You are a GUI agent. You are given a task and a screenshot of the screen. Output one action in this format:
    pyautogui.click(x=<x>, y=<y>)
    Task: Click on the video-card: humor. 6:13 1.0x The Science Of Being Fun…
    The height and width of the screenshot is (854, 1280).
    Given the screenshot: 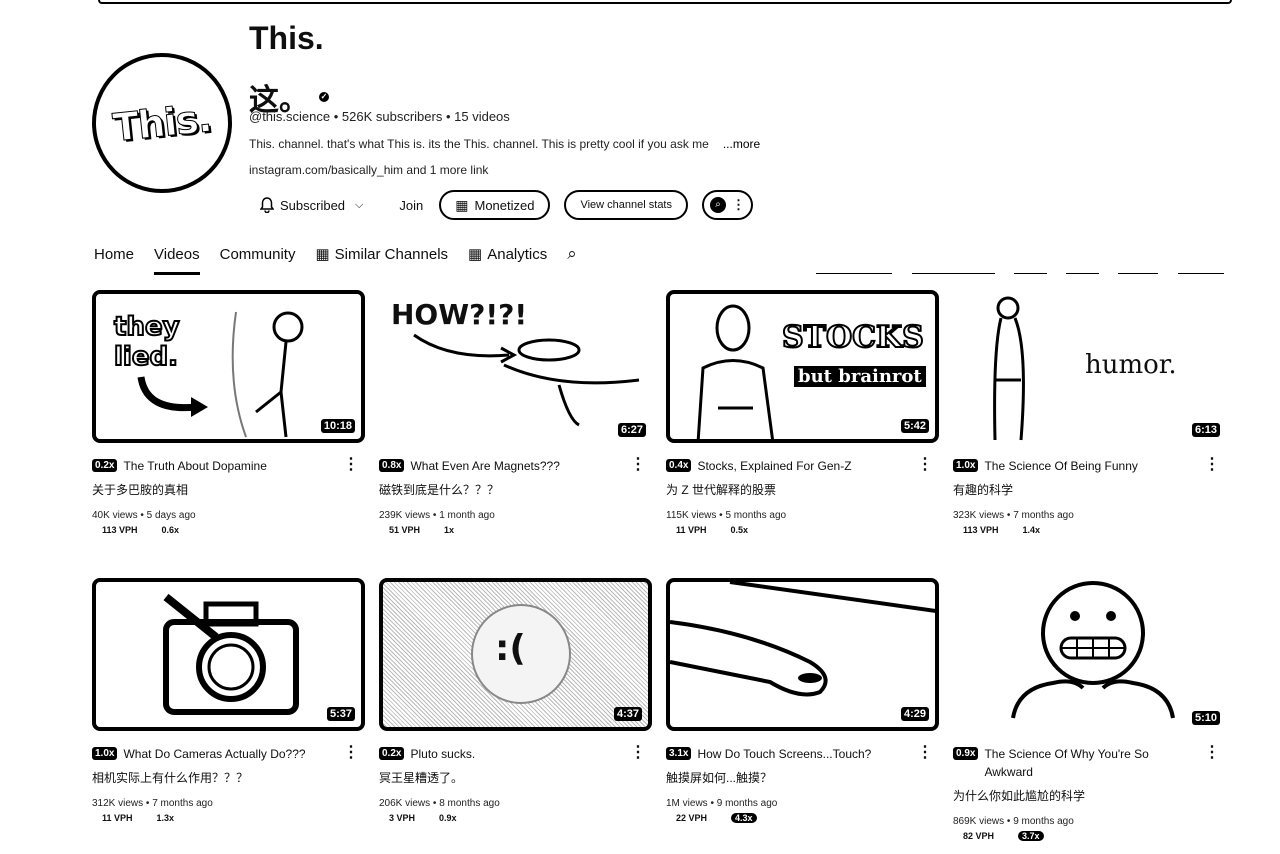 What is the action you would take?
    pyautogui.click(x=1089, y=412)
    